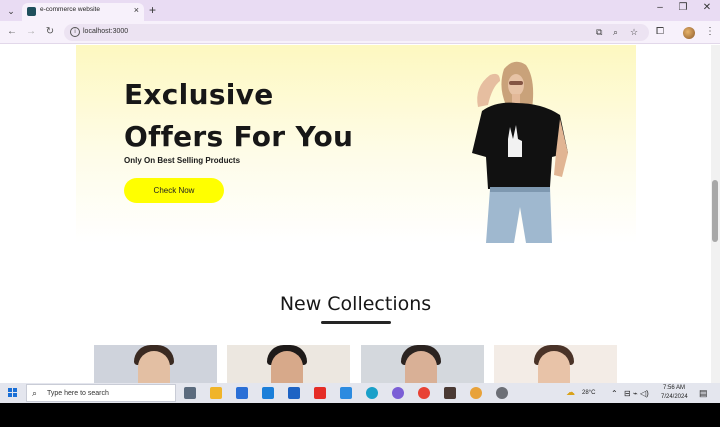 The image size is (720, 427). Describe the element at coordinates (372, 393) in the screenshot. I see `edge-icon` at that location.